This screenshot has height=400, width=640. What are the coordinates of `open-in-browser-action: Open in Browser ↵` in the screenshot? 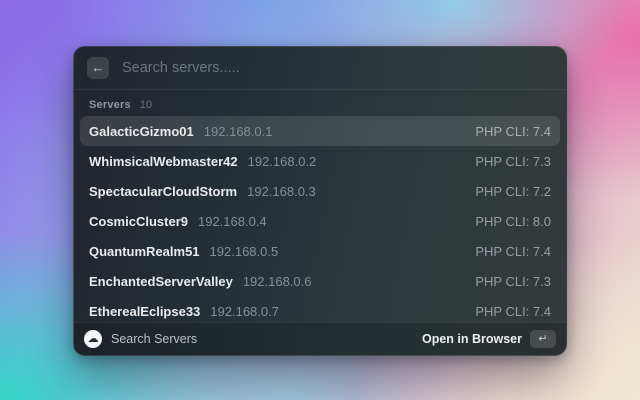 It's located at (489, 339).